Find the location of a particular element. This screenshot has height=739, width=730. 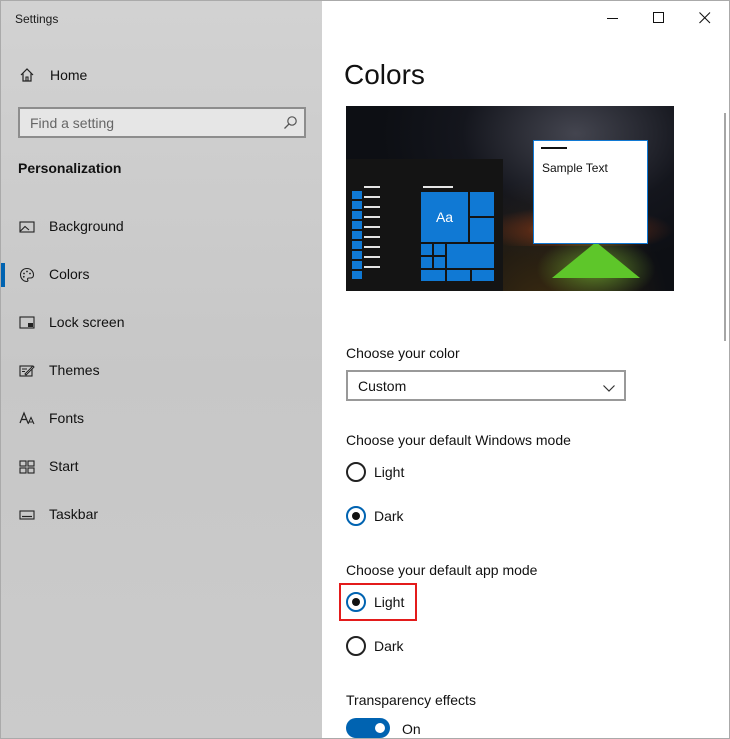

sidebar-item-colors: Colors is located at coordinates (161, 275).